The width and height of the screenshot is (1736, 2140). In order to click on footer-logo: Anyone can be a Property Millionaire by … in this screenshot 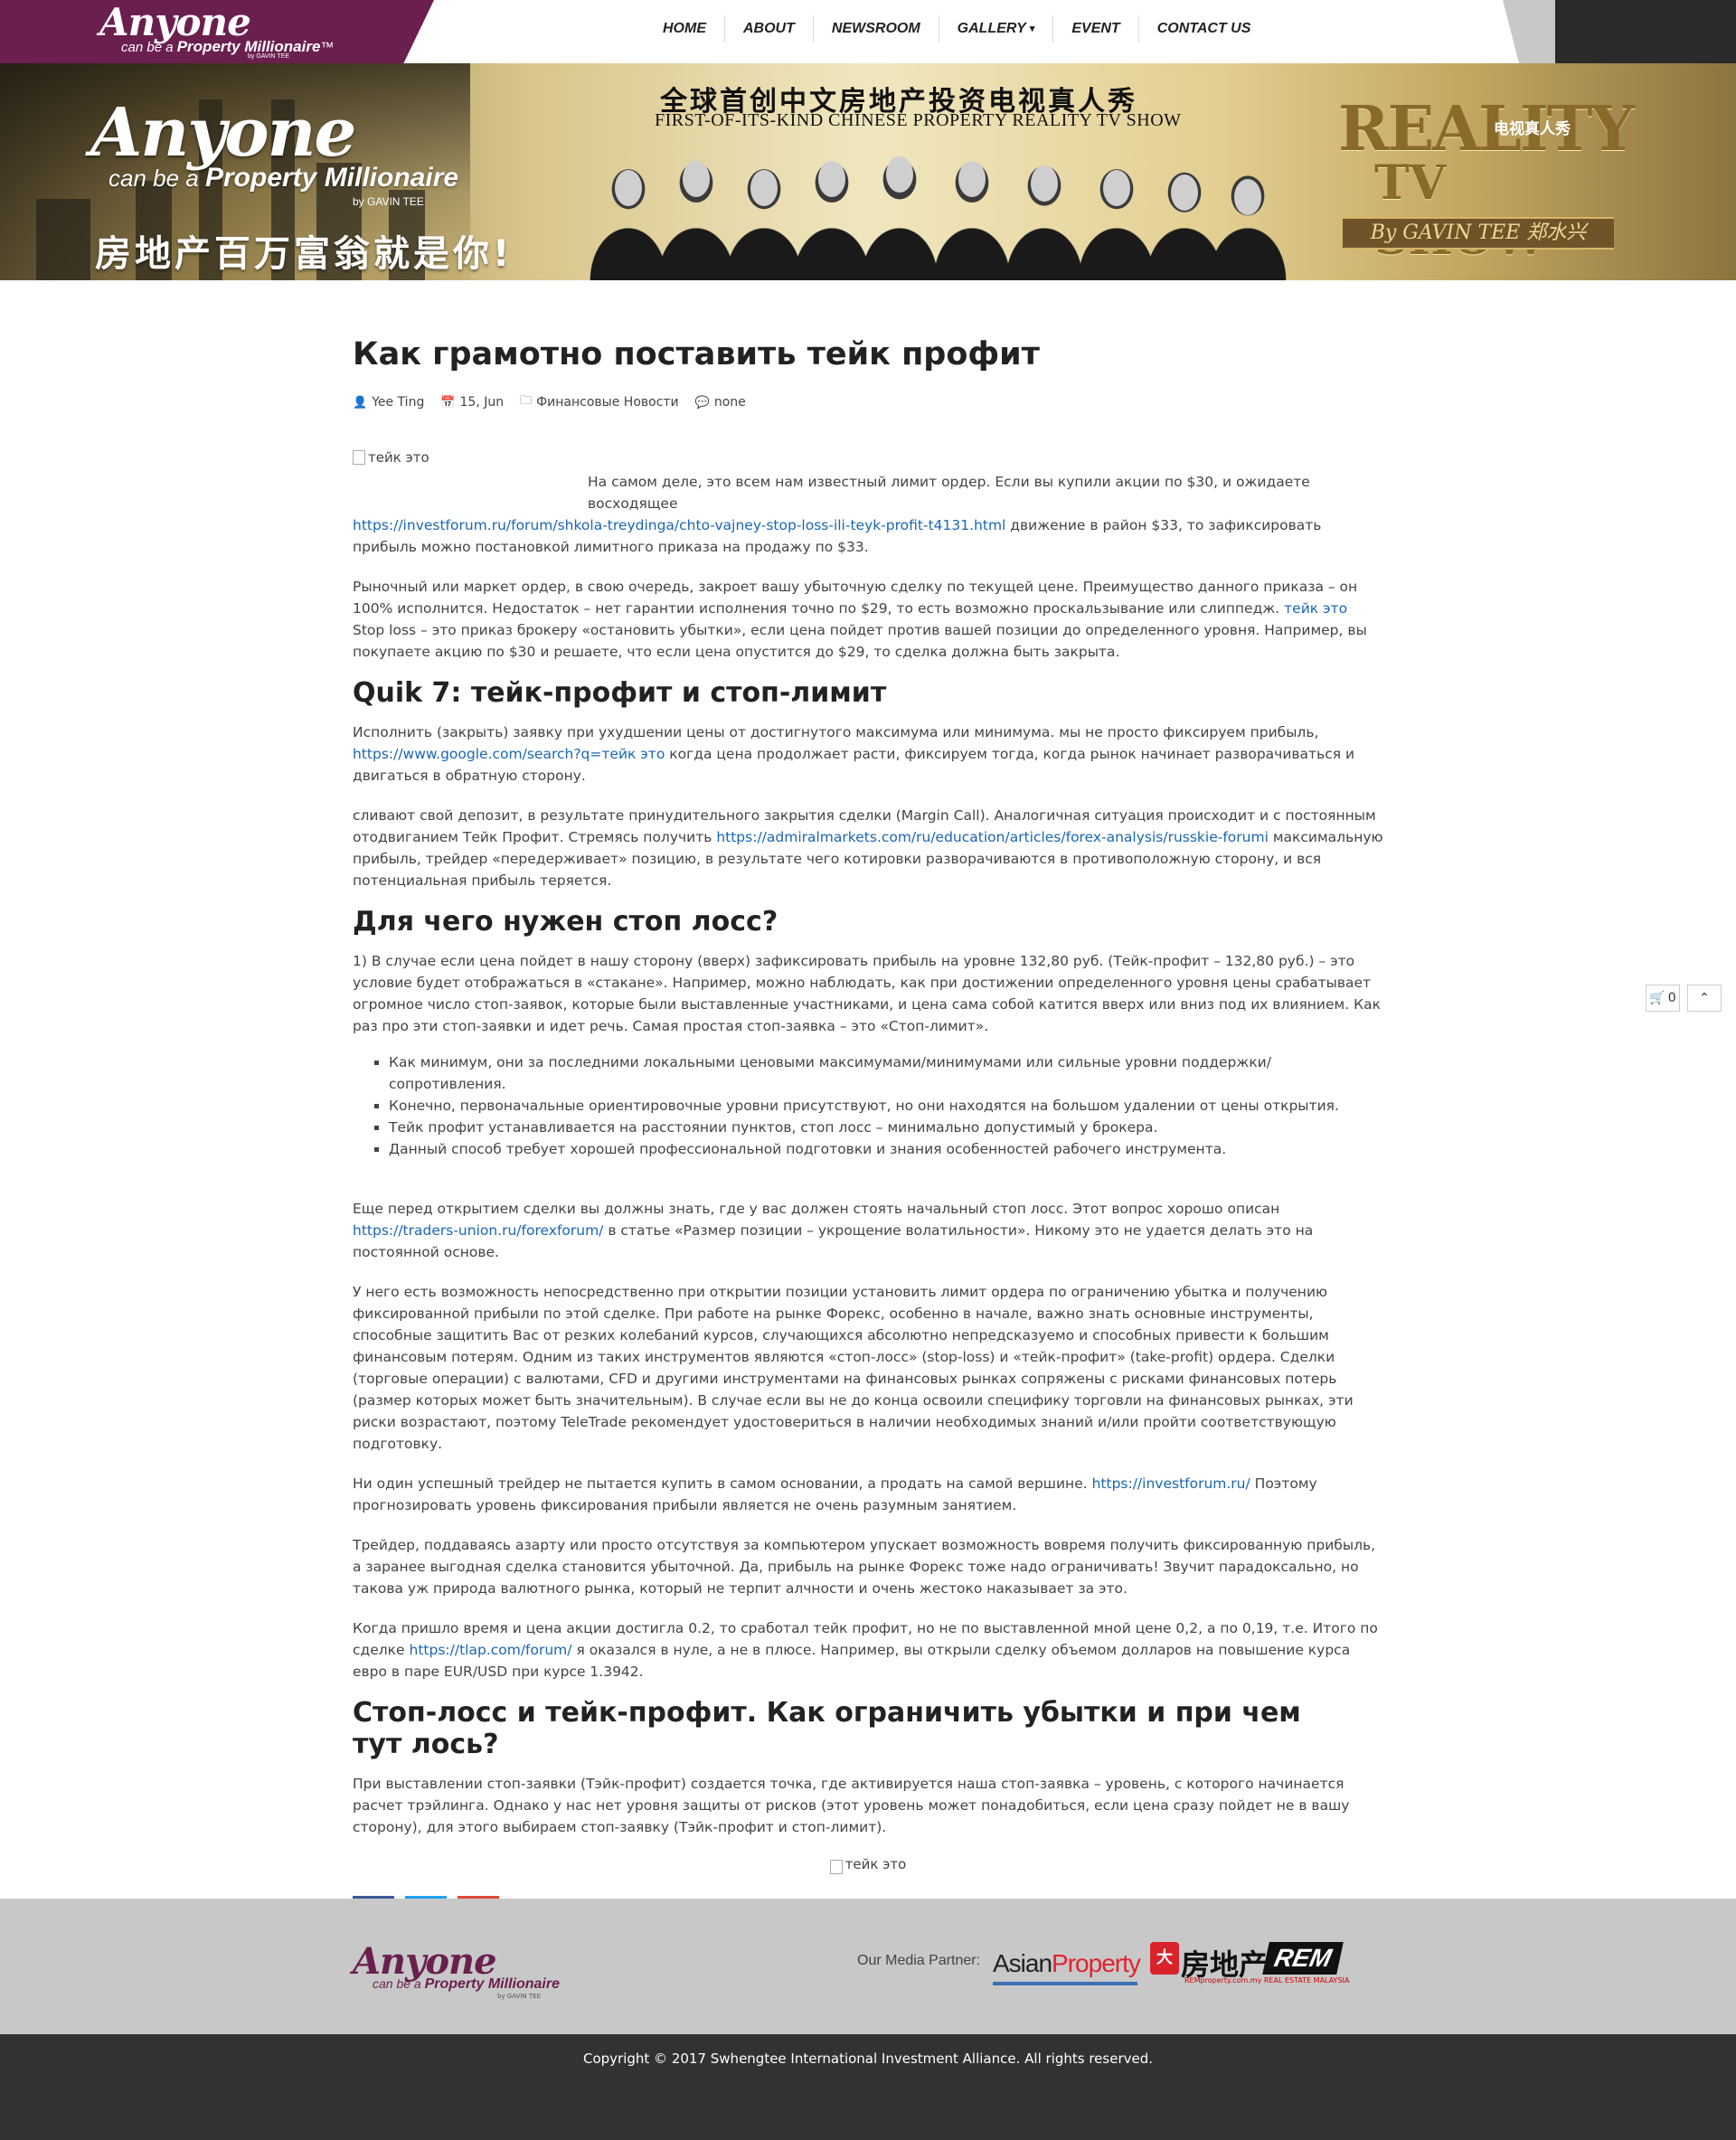, I will do `click(462, 1972)`.